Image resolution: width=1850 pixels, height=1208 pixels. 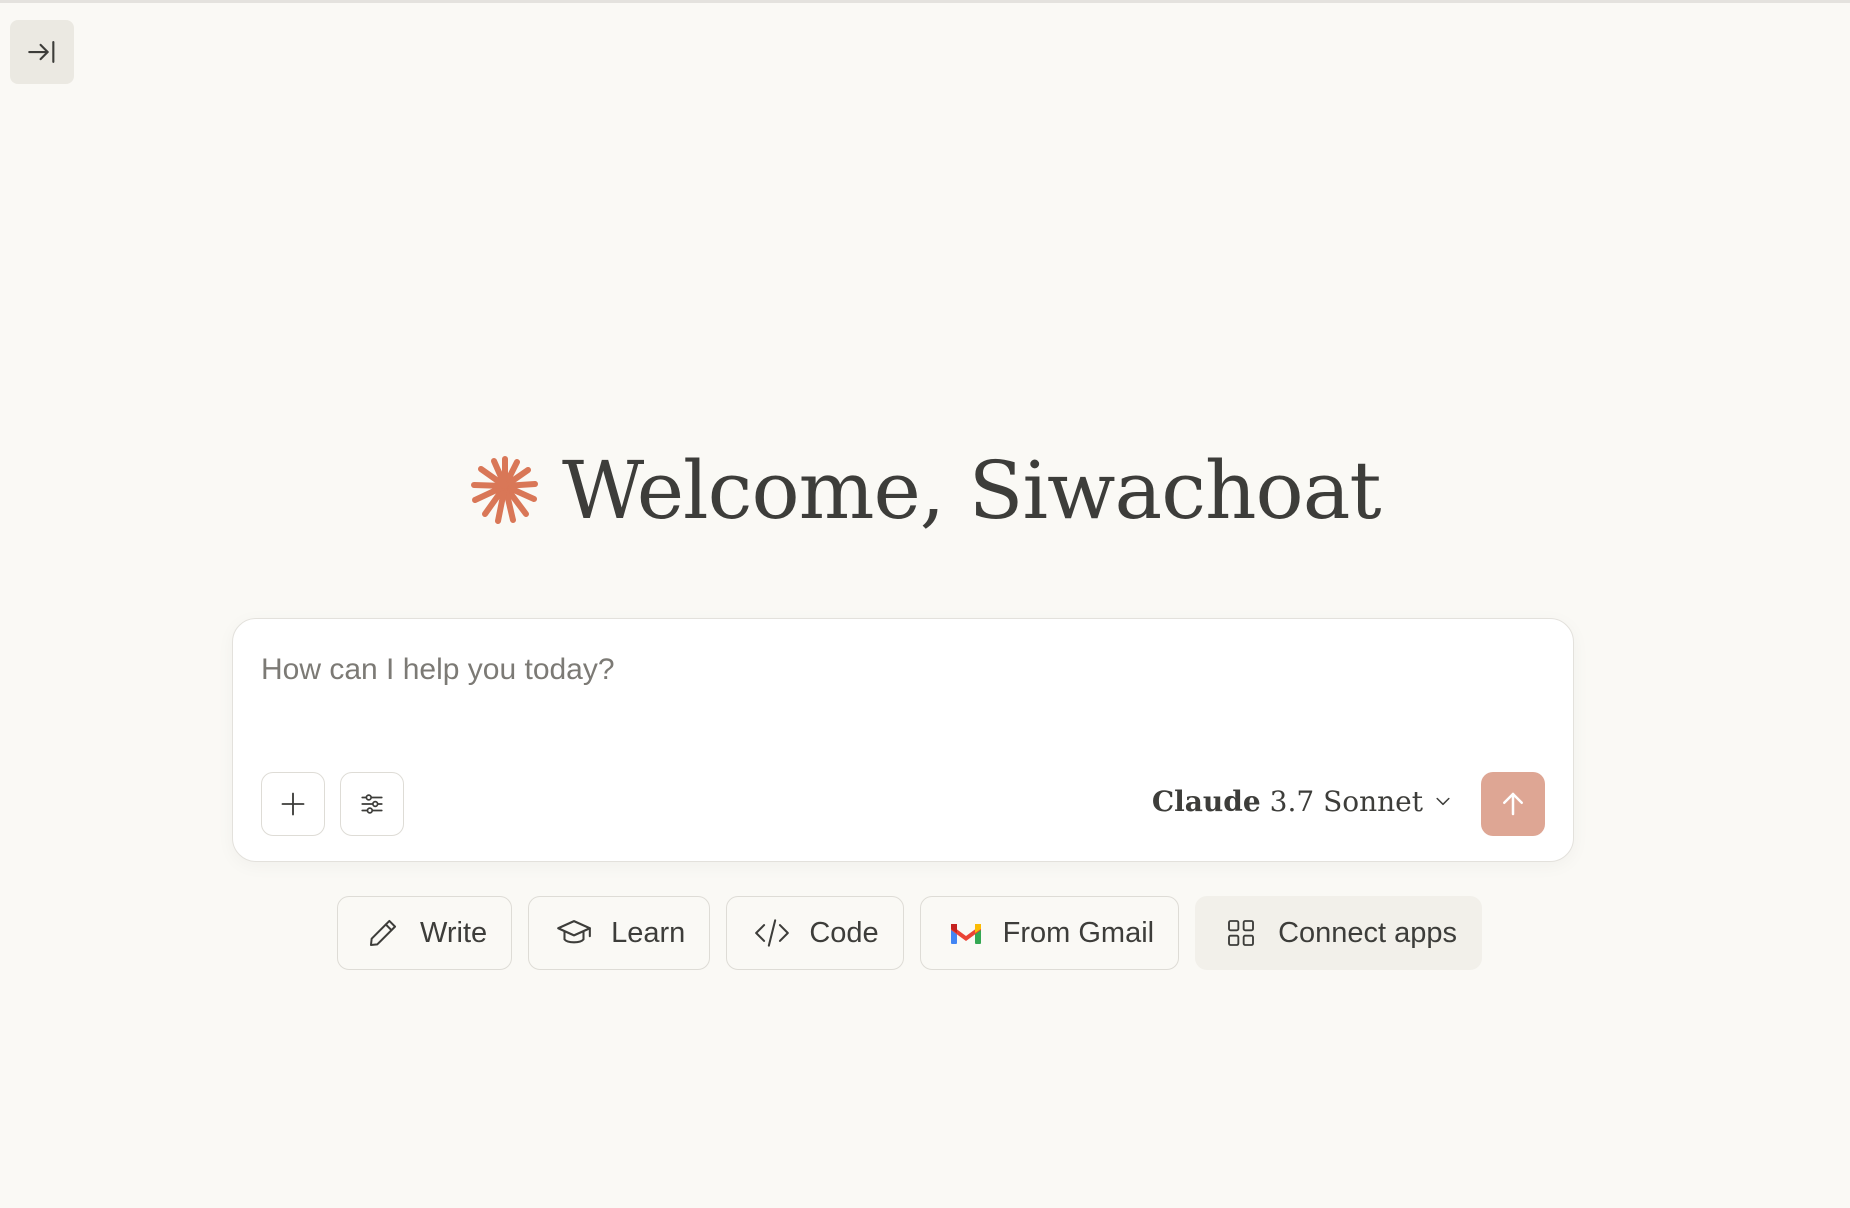 I want to click on model-selector: Claude 3.7 Sonnet, so click(x=1302, y=801).